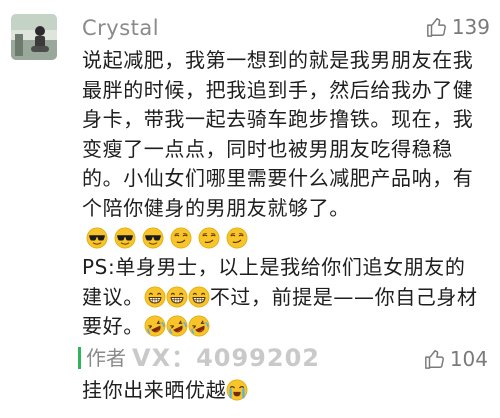 The image size is (500, 418). What do you see at coordinates (470, 27) in the screenshot?
I see `comment-like-count: 139` at bounding box center [470, 27].